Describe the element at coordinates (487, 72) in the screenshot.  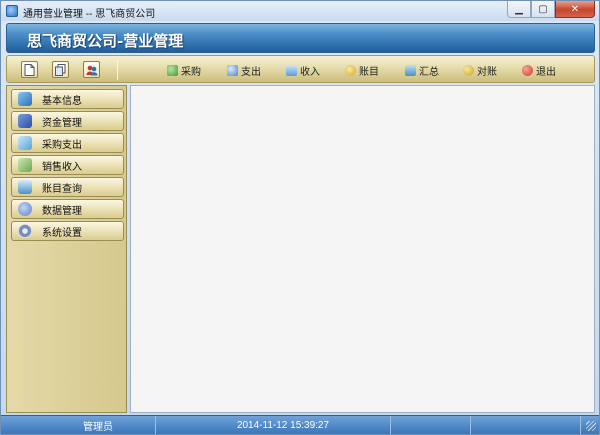
I see `toolbar-reconcile-label: 对账` at that location.